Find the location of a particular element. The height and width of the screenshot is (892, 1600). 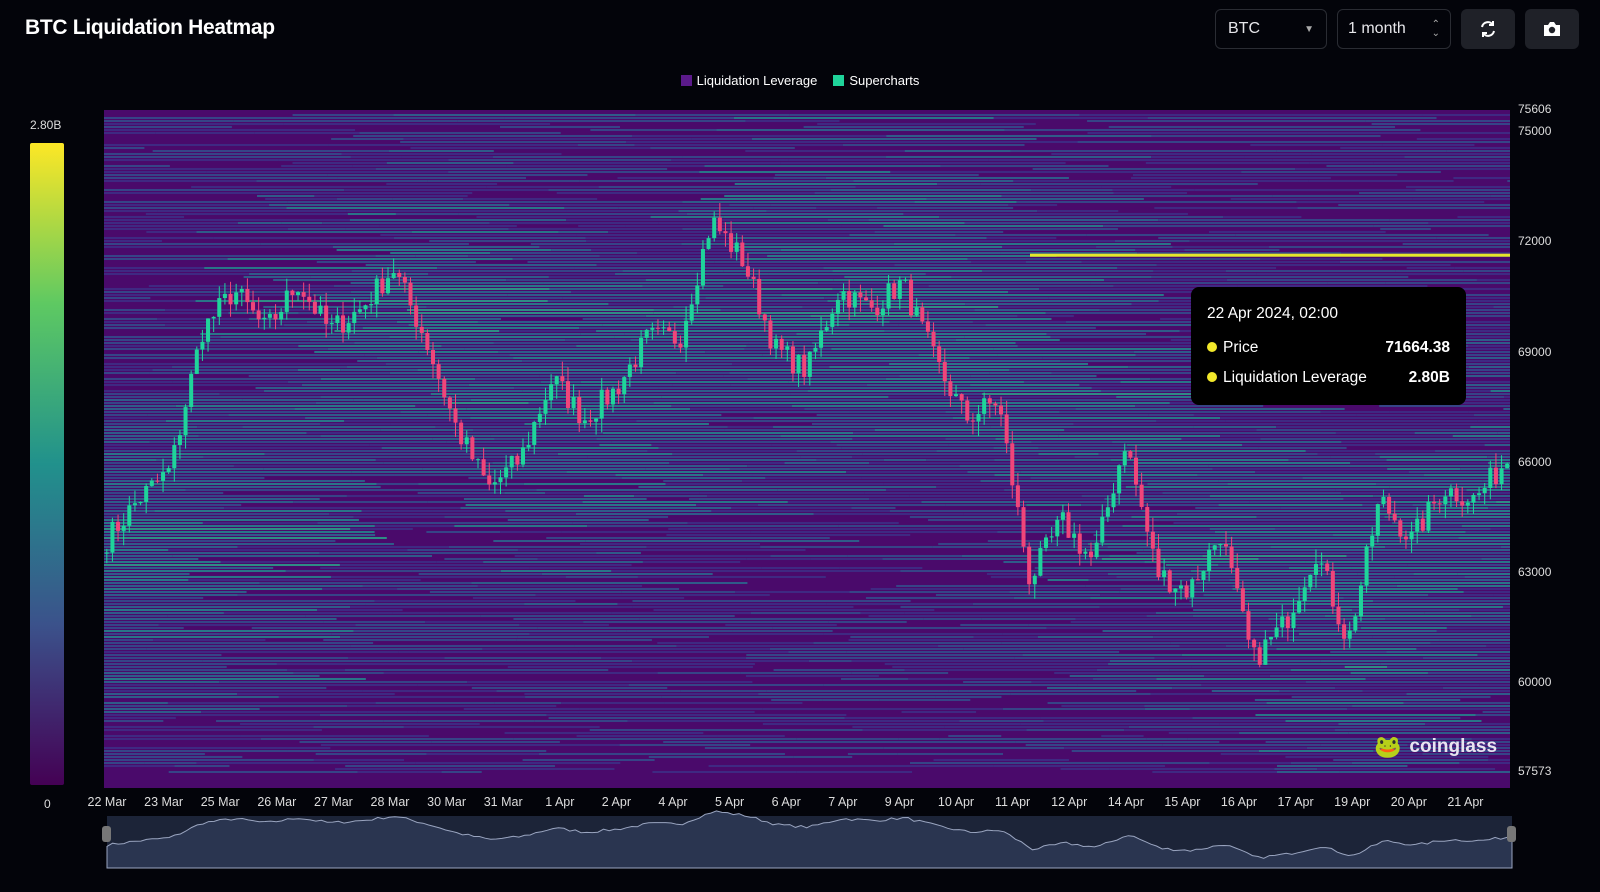

navigator-handle-right is located at coordinates (1511, 834).